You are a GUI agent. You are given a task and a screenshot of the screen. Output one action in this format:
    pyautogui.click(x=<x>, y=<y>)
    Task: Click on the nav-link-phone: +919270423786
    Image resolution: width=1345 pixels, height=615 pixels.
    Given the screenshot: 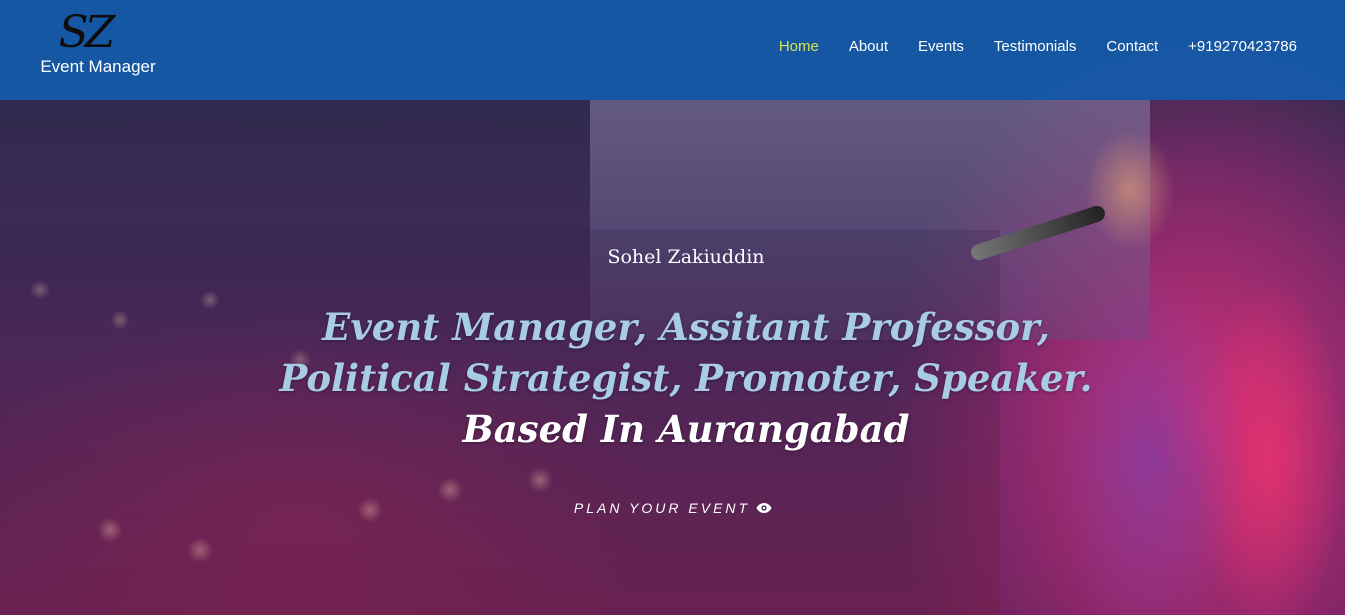 What is the action you would take?
    pyautogui.click(x=1242, y=46)
    